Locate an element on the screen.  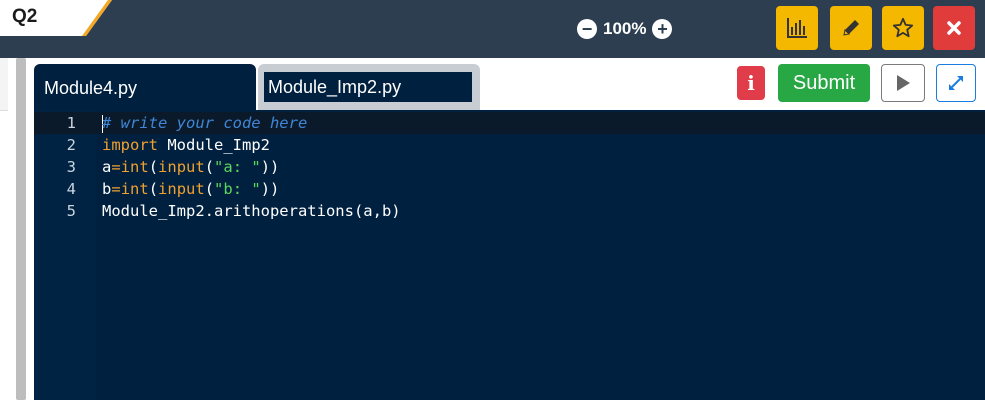
tab-module-imp2: Module_Imp2.py is located at coordinates (369, 87).